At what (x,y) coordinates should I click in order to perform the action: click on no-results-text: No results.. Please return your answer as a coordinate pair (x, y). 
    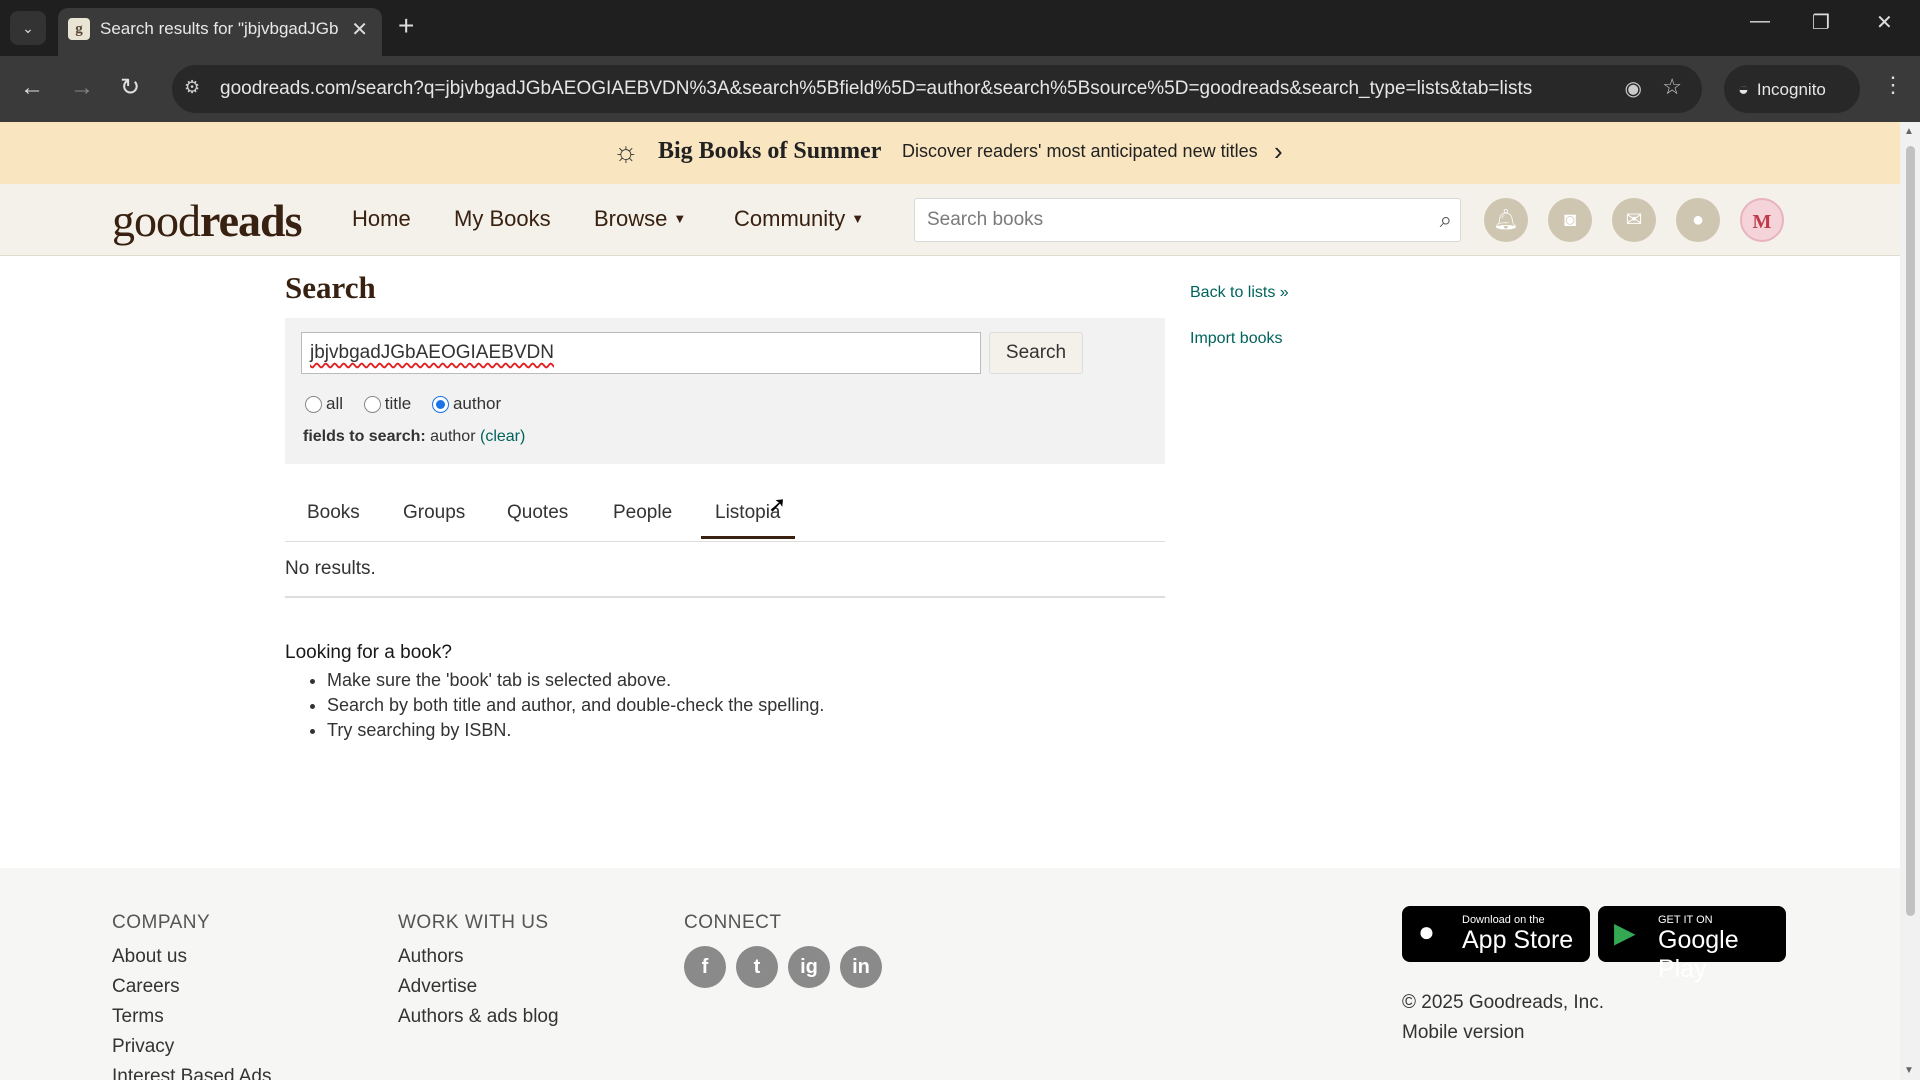
    Looking at the image, I should click on (330, 568).